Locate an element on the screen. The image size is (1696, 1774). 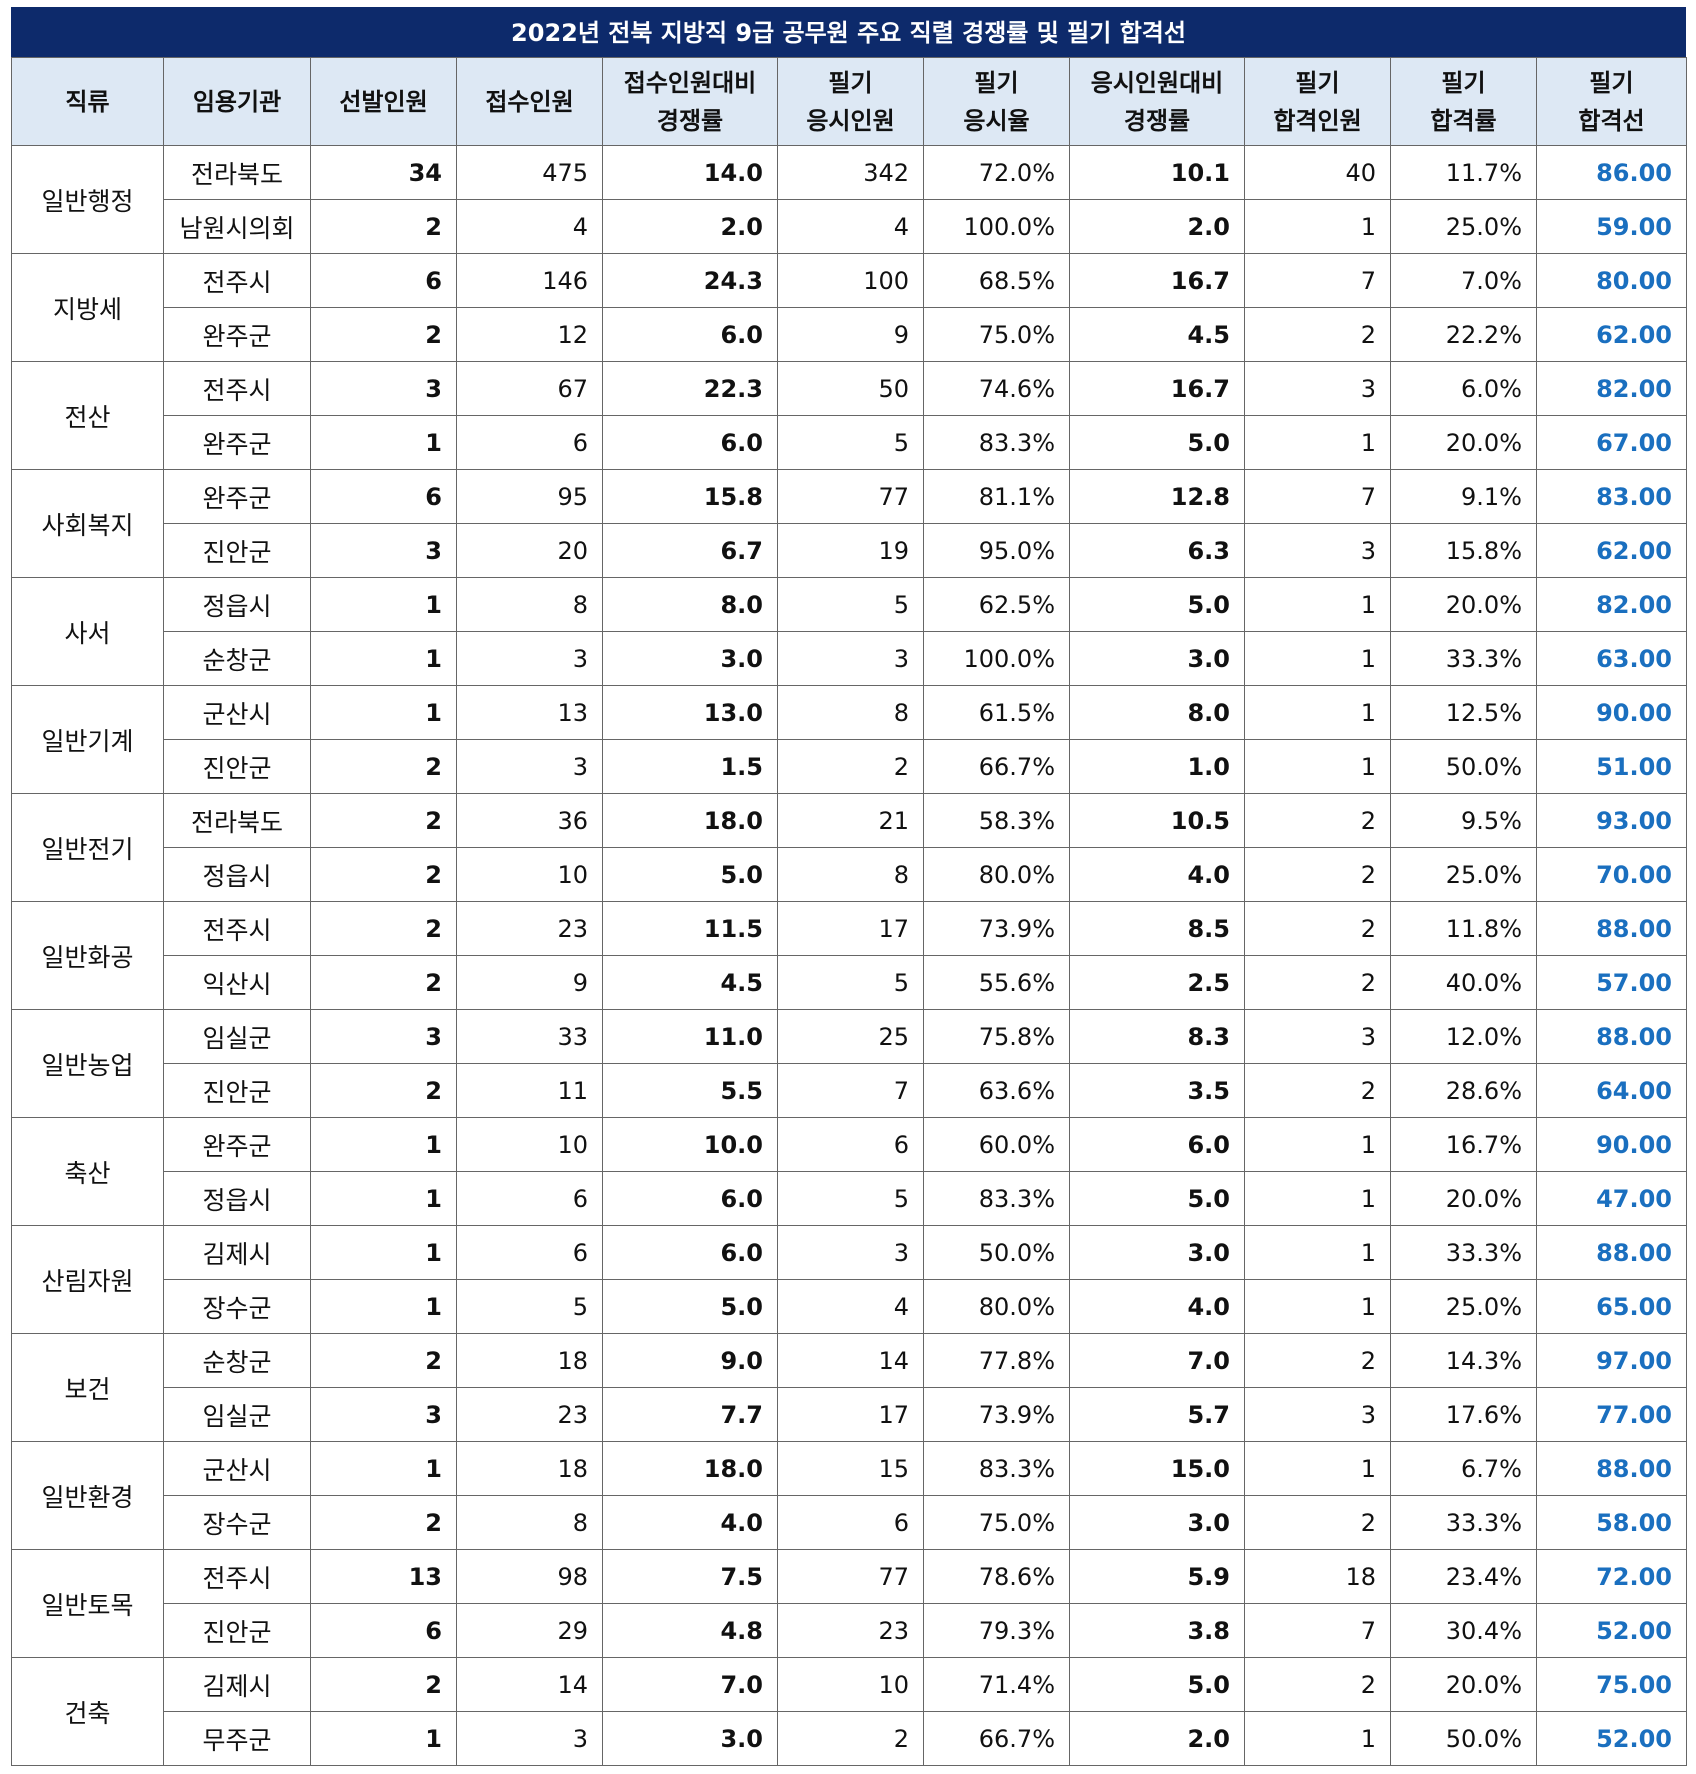
table-row: 장수군 1 5 5.0 4 80.0% 4.0 1 25.0% 65.00 is located at coordinates (849, 1306).